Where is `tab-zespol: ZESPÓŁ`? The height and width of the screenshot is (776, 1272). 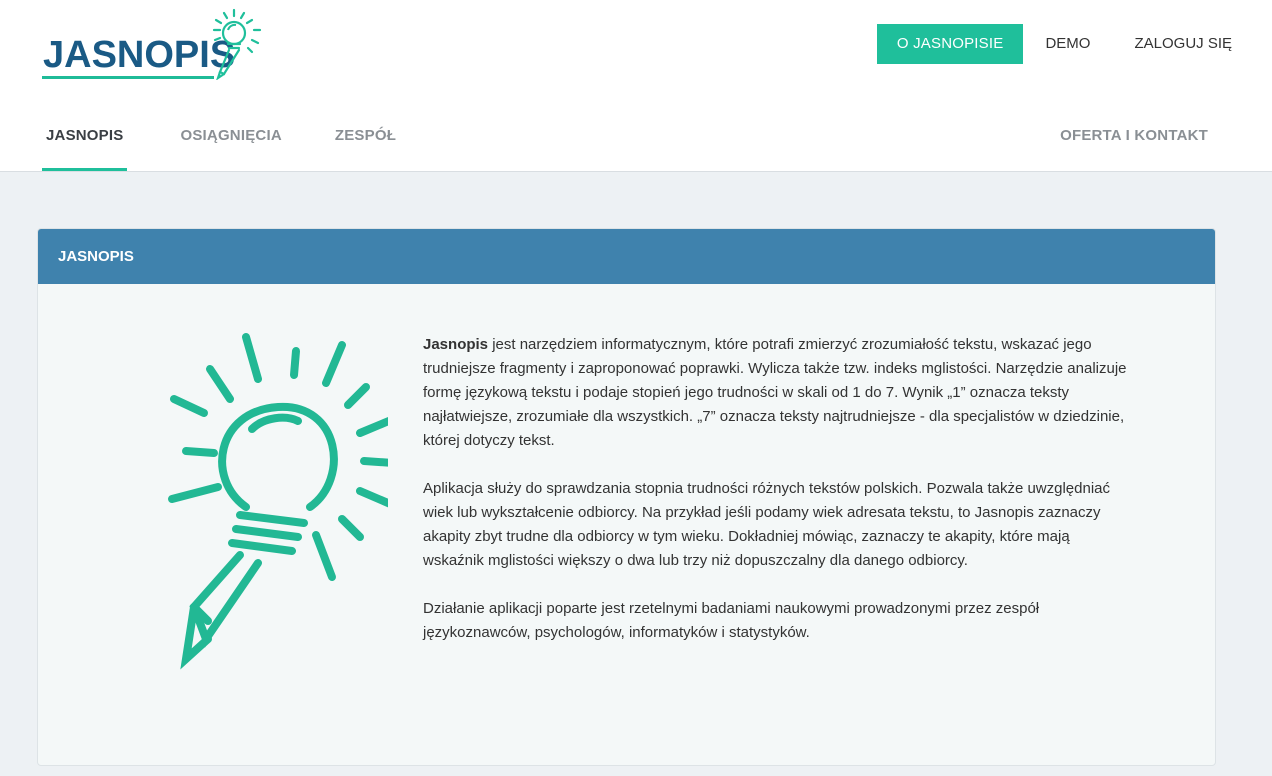
tab-zespol: ZESPÓŁ is located at coordinates (365, 141).